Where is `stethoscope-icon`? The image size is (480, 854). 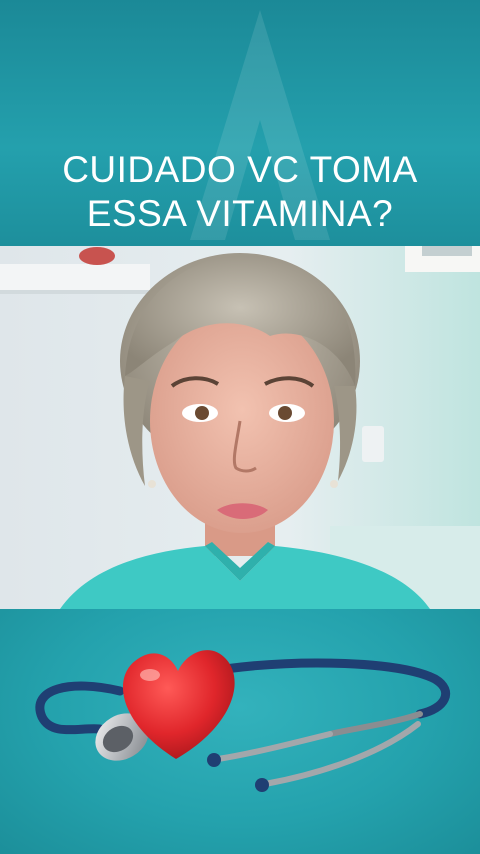 stethoscope-icon is located at coordinates (243, 725).